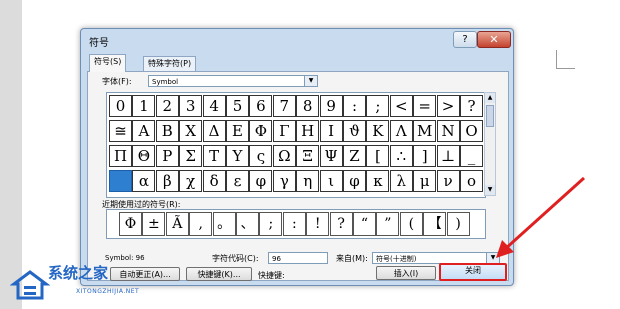 This screenshot has width=620, height=309. I want to click on arrow-shaft, so click(544, 214).